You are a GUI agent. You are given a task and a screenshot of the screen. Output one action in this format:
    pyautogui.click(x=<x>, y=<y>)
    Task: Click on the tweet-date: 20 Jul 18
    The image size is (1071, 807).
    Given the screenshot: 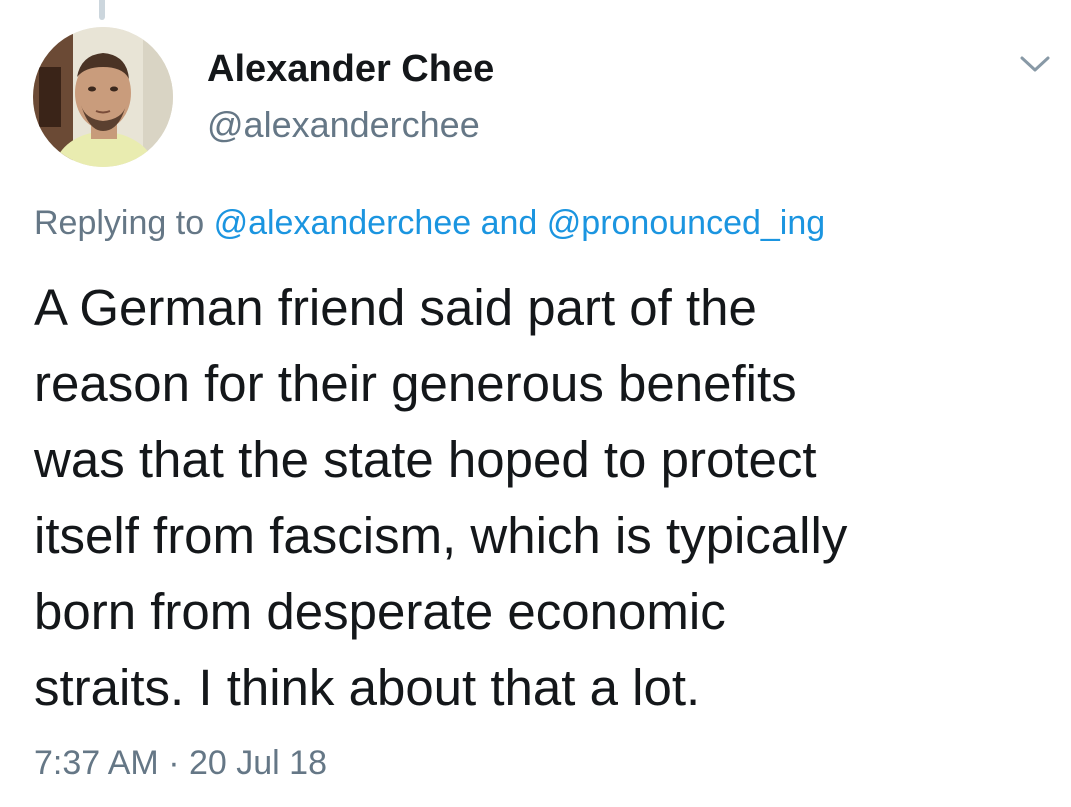 What is the action you would take?
    pyautogui.click(x=258, y=763)
    